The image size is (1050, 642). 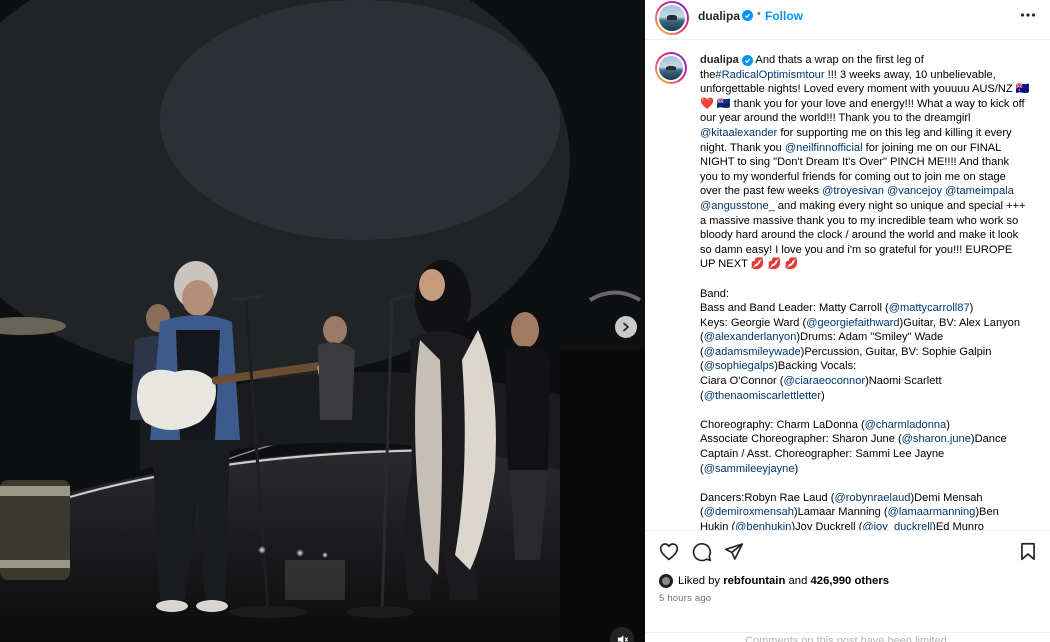 What do you see at coordinates (750, 337) in the screenshot?
I see `mention-link: @alexanderlanyon` at bounding box center [750, 337].